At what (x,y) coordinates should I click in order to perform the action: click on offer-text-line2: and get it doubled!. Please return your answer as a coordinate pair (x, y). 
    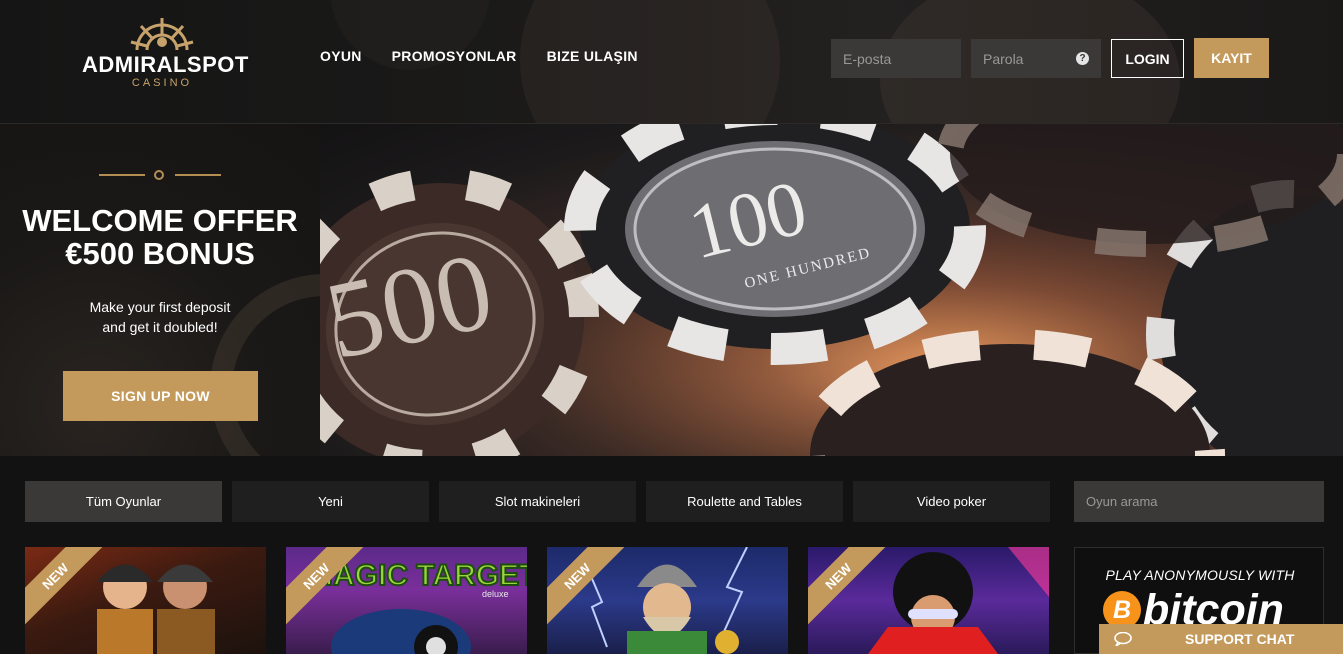
    Looking at the image, I should click on (160, 327).